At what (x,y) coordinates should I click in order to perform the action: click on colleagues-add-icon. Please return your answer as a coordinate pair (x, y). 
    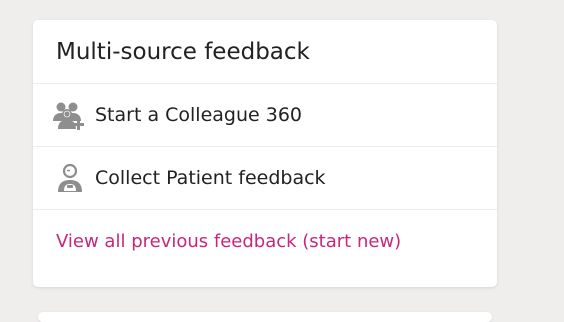
    Looking at the image, I should click on (70, 115).